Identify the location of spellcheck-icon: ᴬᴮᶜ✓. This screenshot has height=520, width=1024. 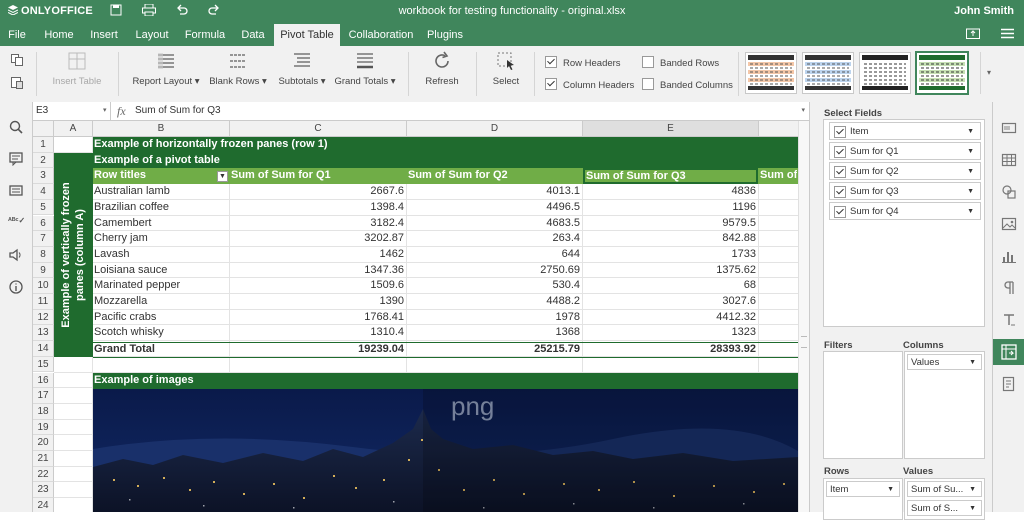
(16, 220).